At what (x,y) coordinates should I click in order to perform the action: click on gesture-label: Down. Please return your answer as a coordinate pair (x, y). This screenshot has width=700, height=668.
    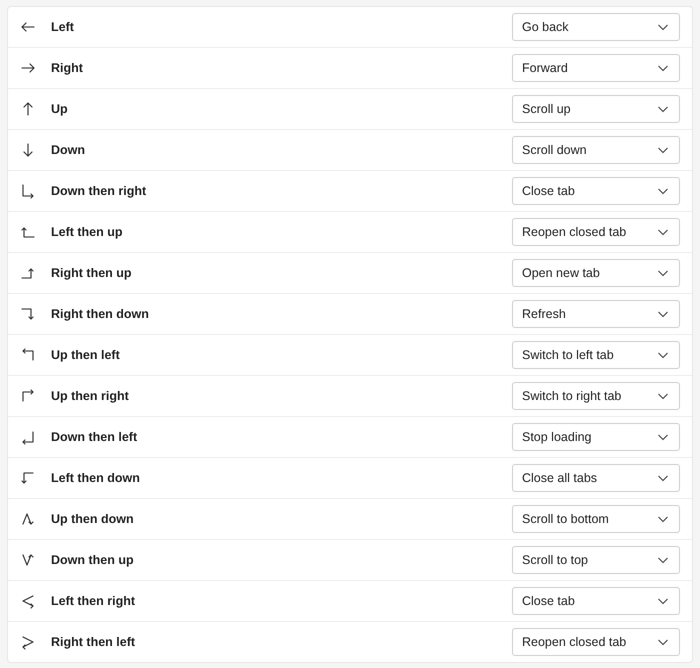
    Looking at the image, I should click on (68, 150).